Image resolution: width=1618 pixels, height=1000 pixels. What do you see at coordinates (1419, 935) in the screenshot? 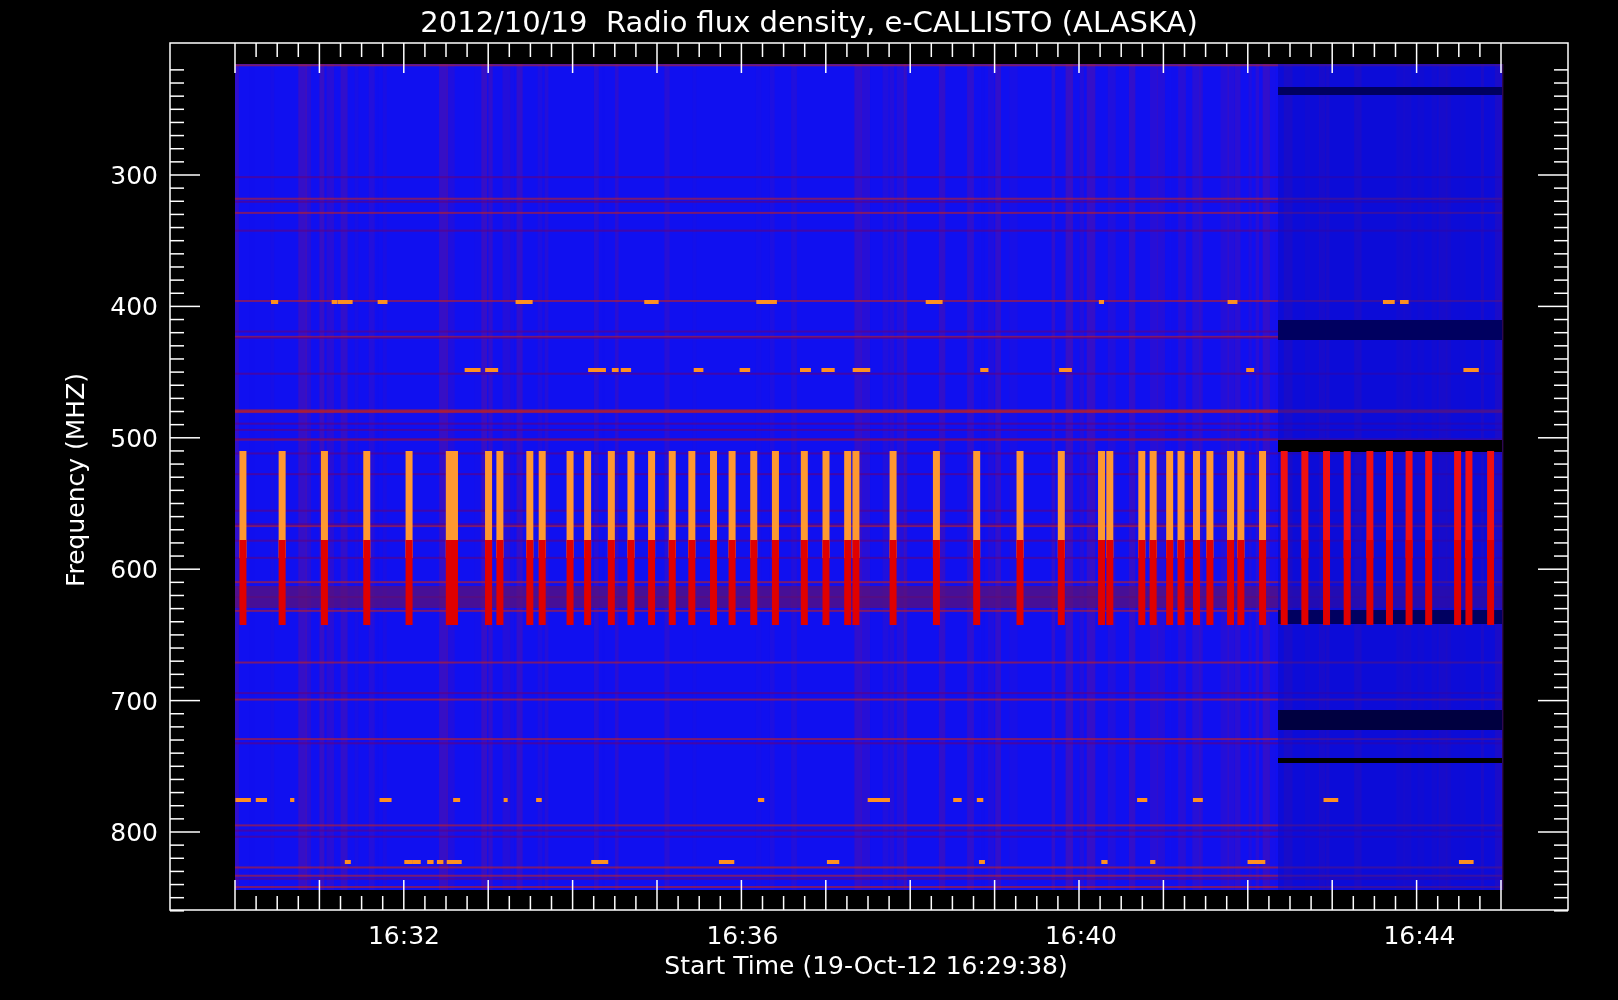
I see `x-tick-label: 16:44` at bounding box center [1419, 935].